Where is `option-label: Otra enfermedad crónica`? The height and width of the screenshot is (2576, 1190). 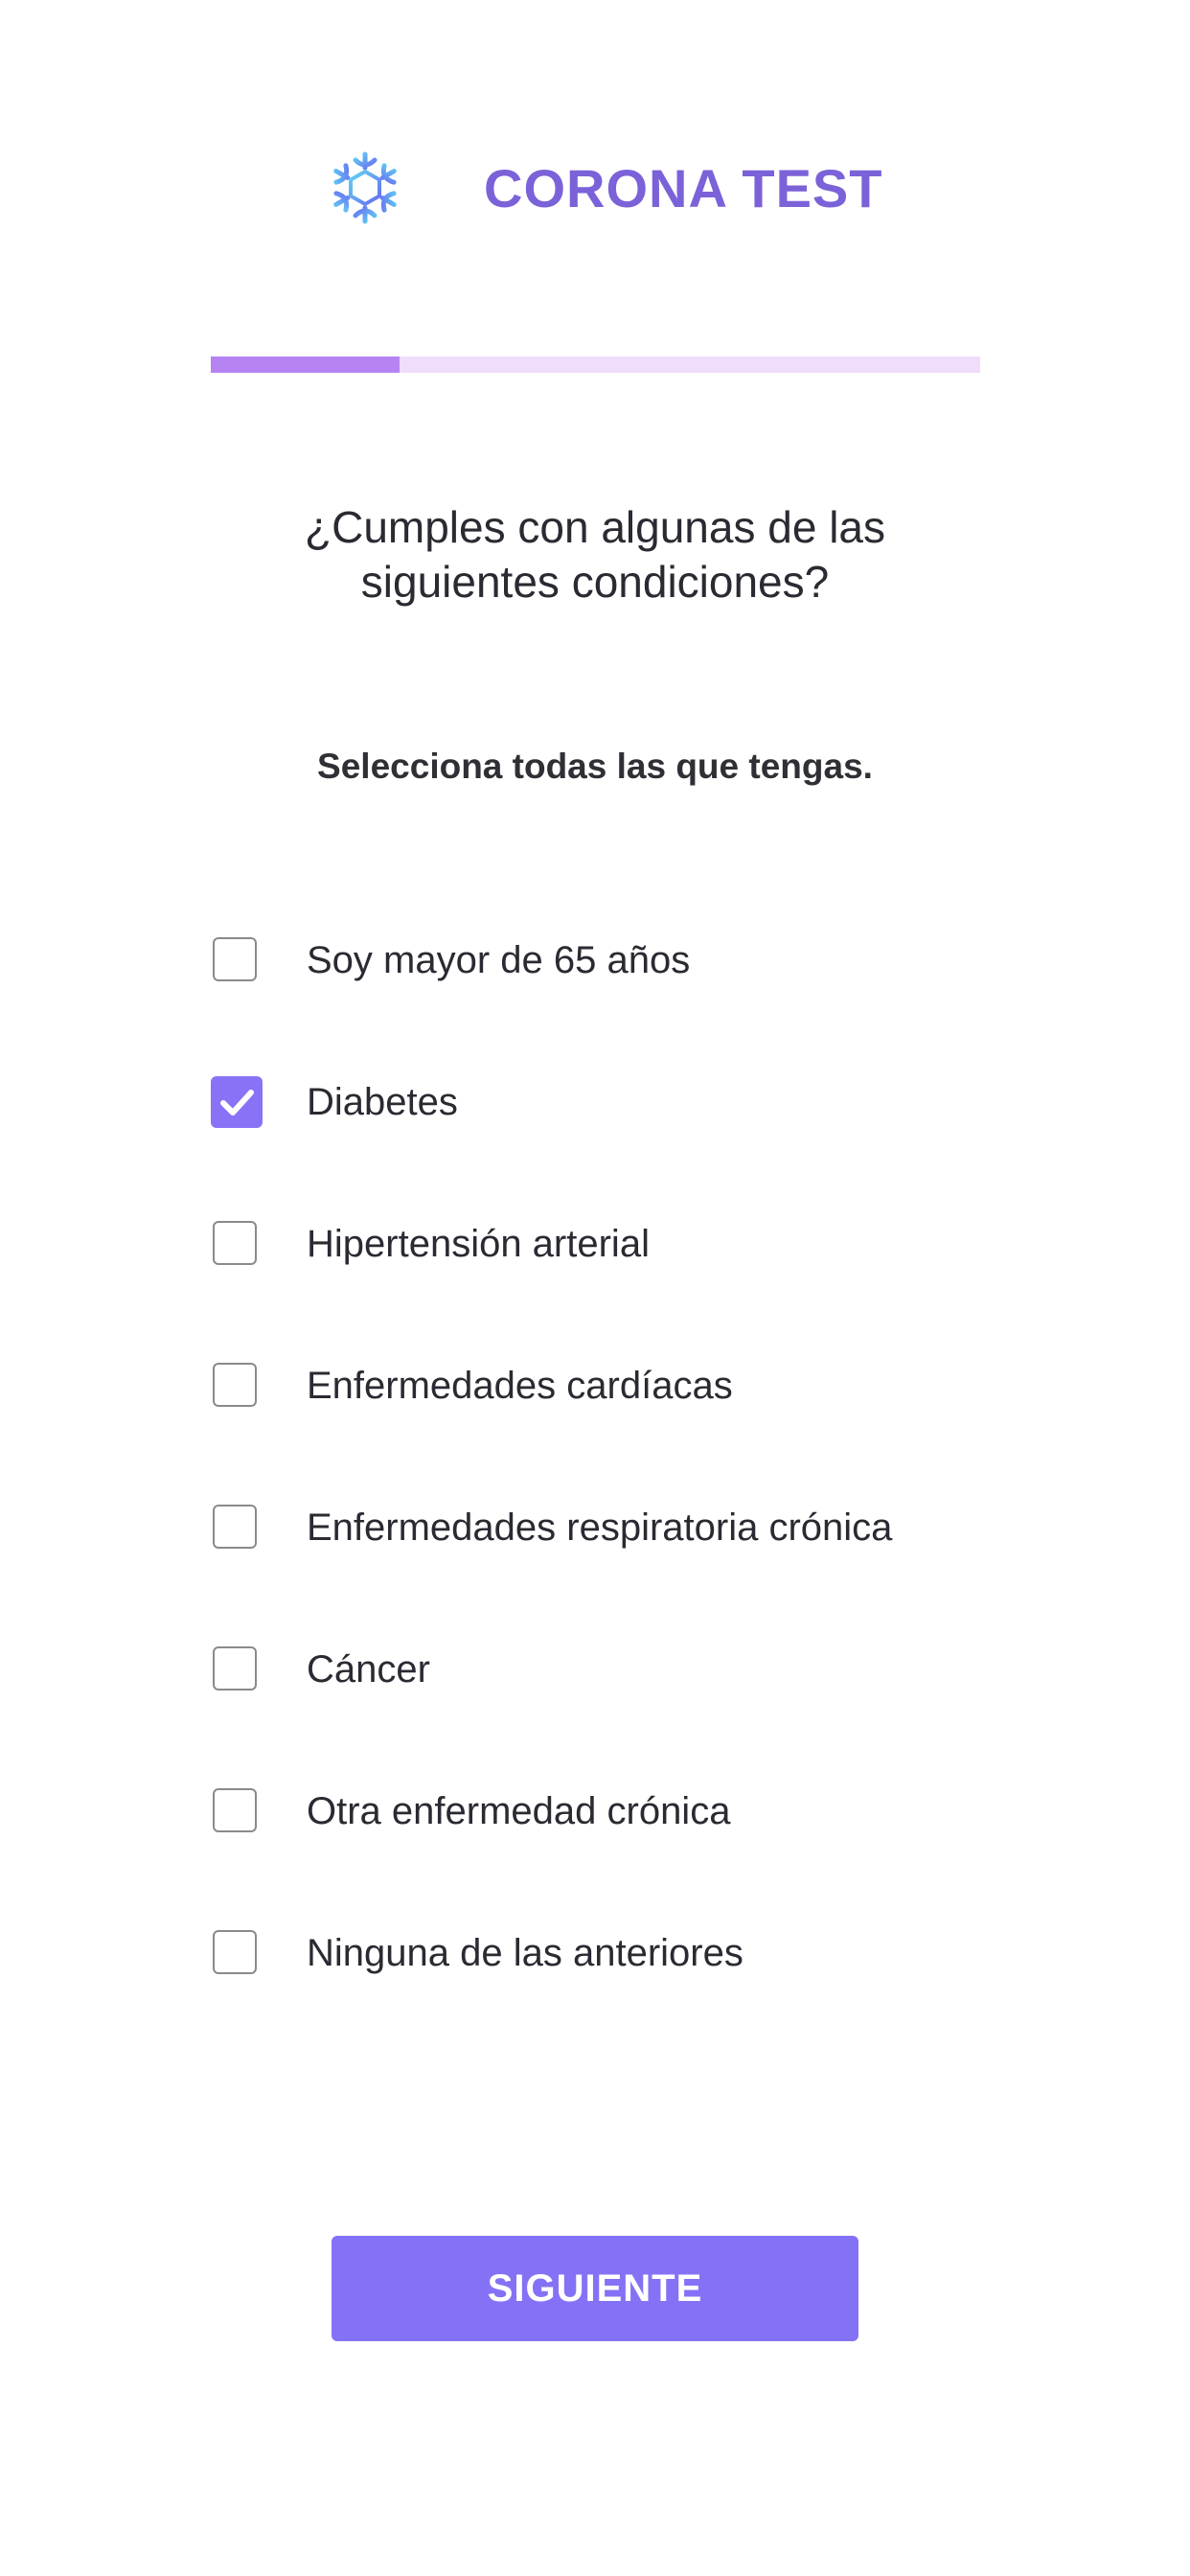 option-label: Otra enfermedad crónica is located at coordinates (519, 1811).